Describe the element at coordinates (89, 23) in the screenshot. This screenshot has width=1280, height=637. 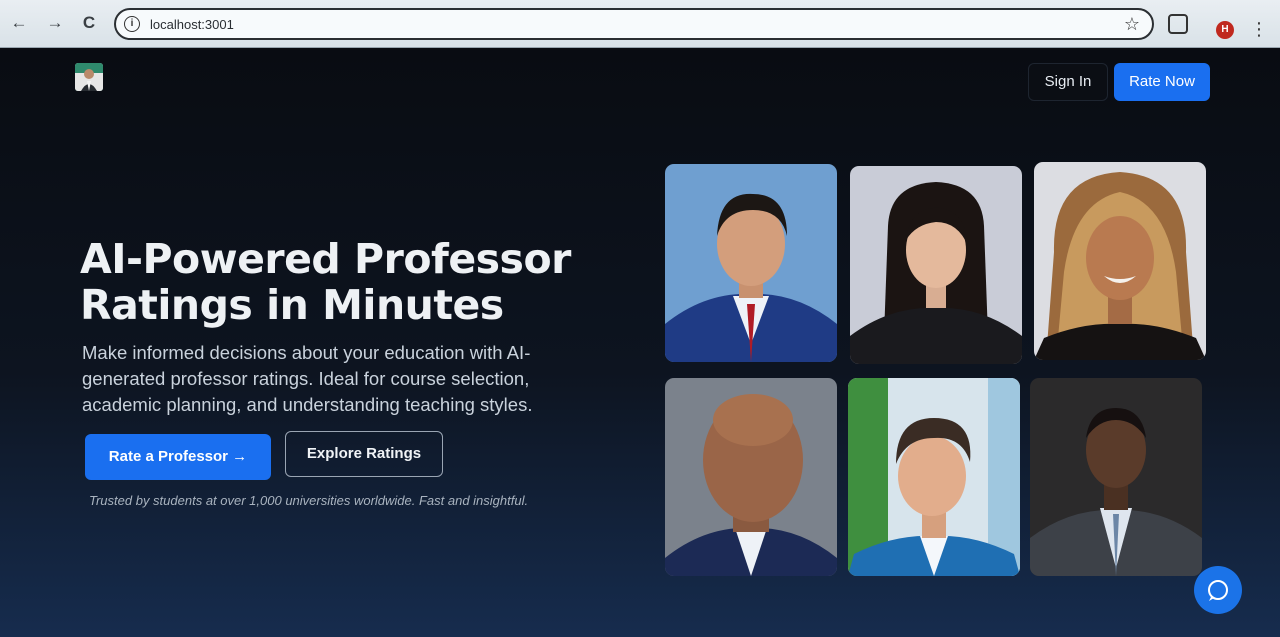
I see `reload-icon: C` at that location.